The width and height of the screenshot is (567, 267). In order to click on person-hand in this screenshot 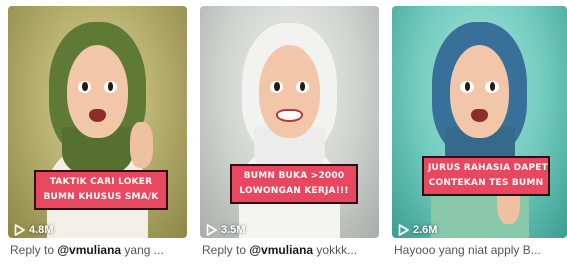, I will do `click(141, 145)`.